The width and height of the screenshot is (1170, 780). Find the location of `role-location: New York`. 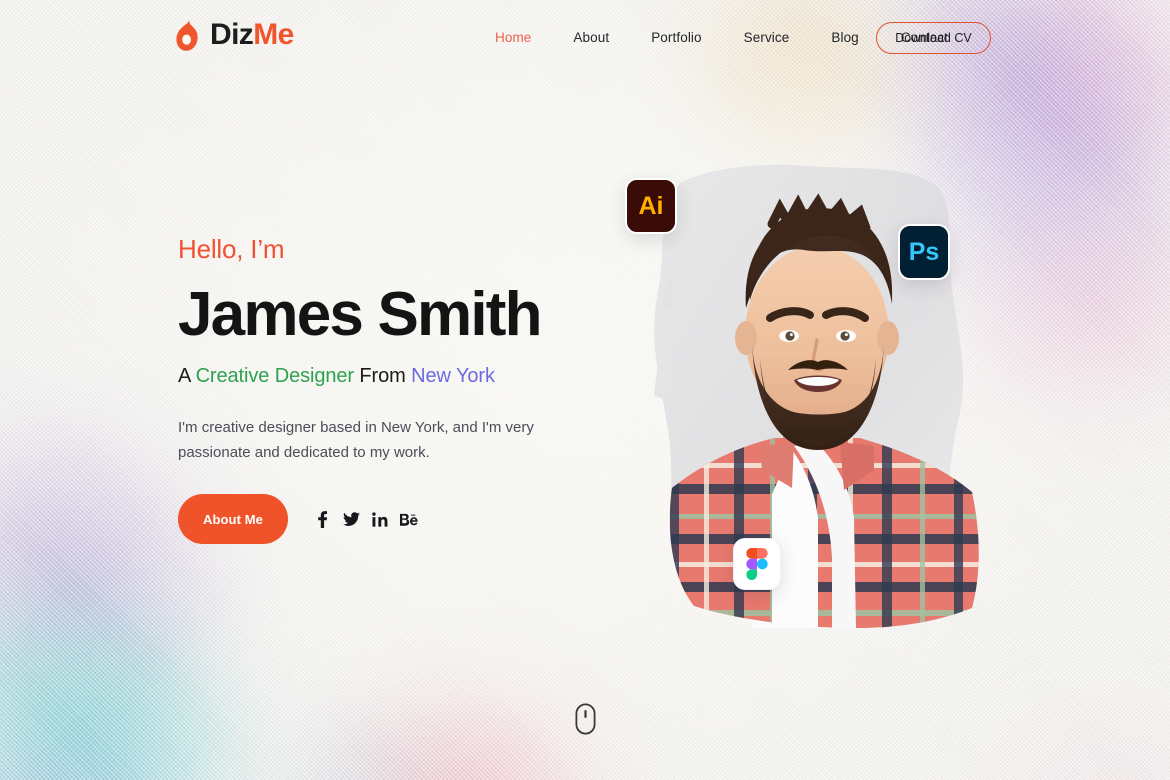

role-location: New York is located at coordinates (453, 376).